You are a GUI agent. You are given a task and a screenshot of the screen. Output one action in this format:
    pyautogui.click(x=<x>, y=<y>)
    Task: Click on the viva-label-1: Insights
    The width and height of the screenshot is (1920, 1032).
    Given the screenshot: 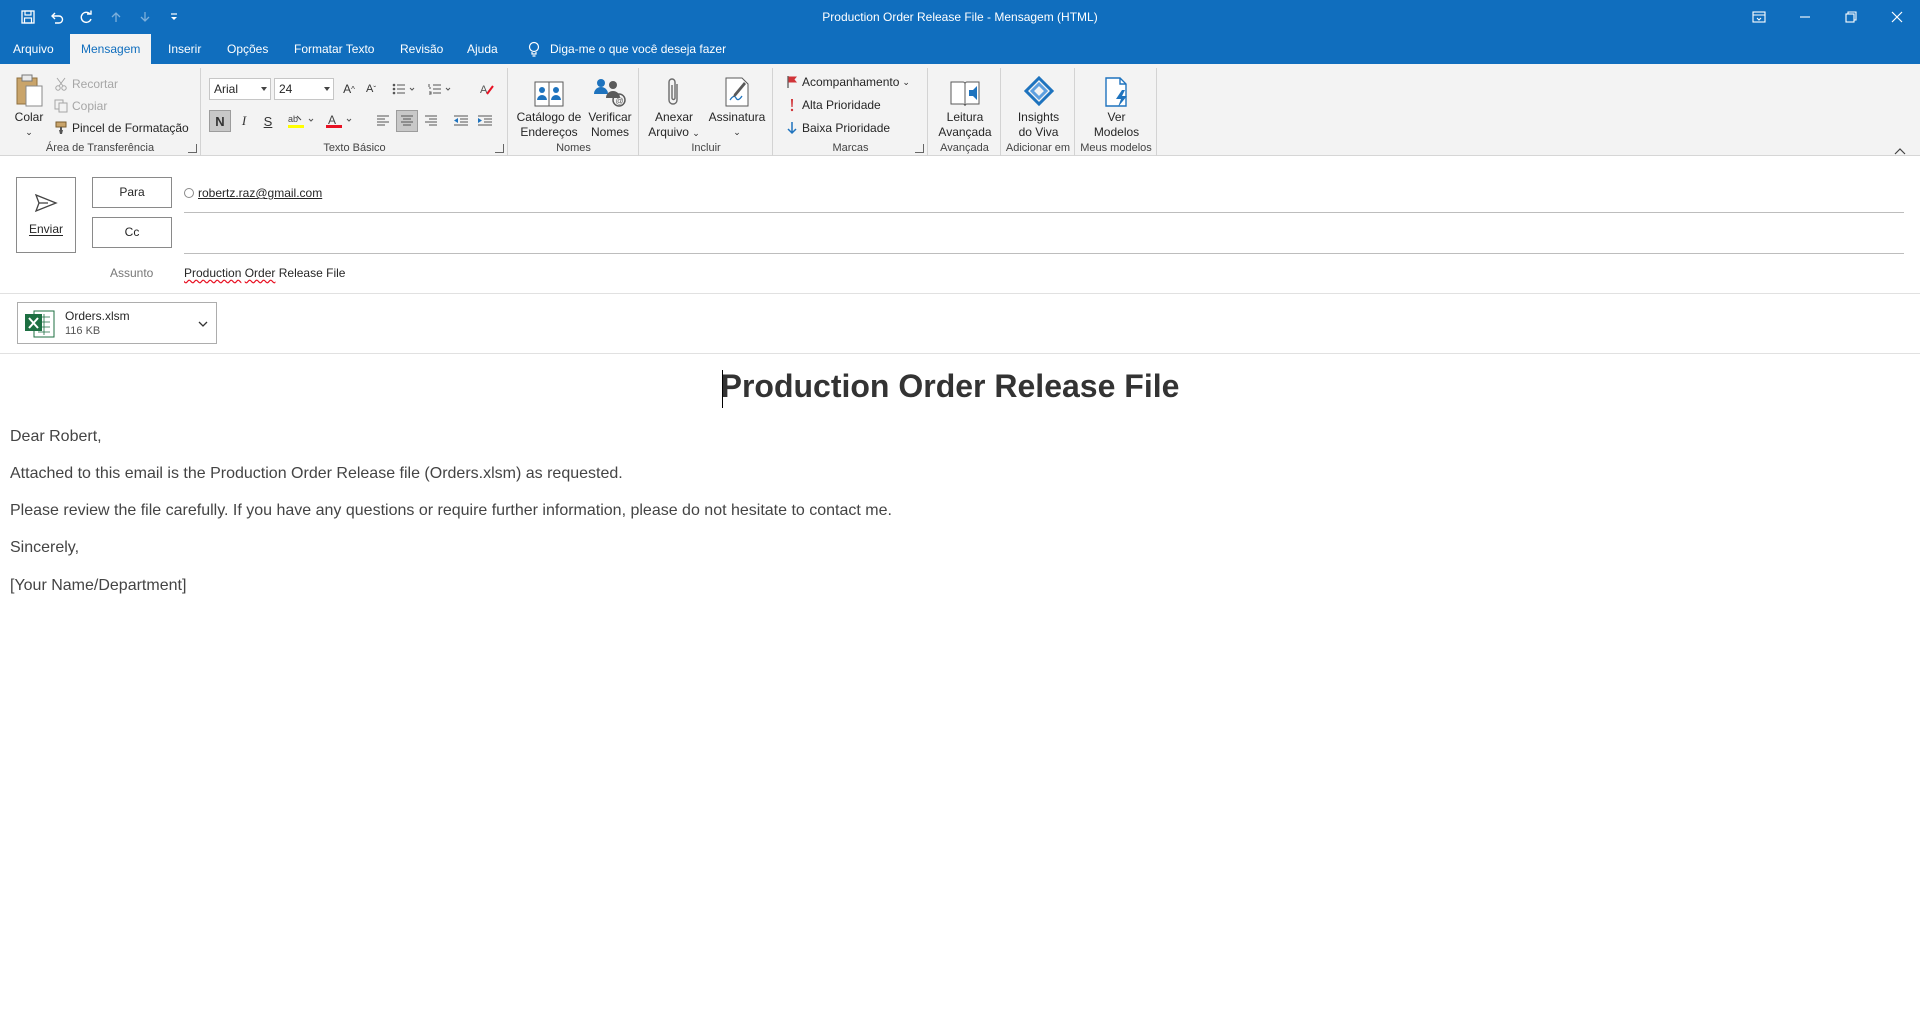 What is the action you would take?
    pyautogui.click(x=1038, y=117)
    